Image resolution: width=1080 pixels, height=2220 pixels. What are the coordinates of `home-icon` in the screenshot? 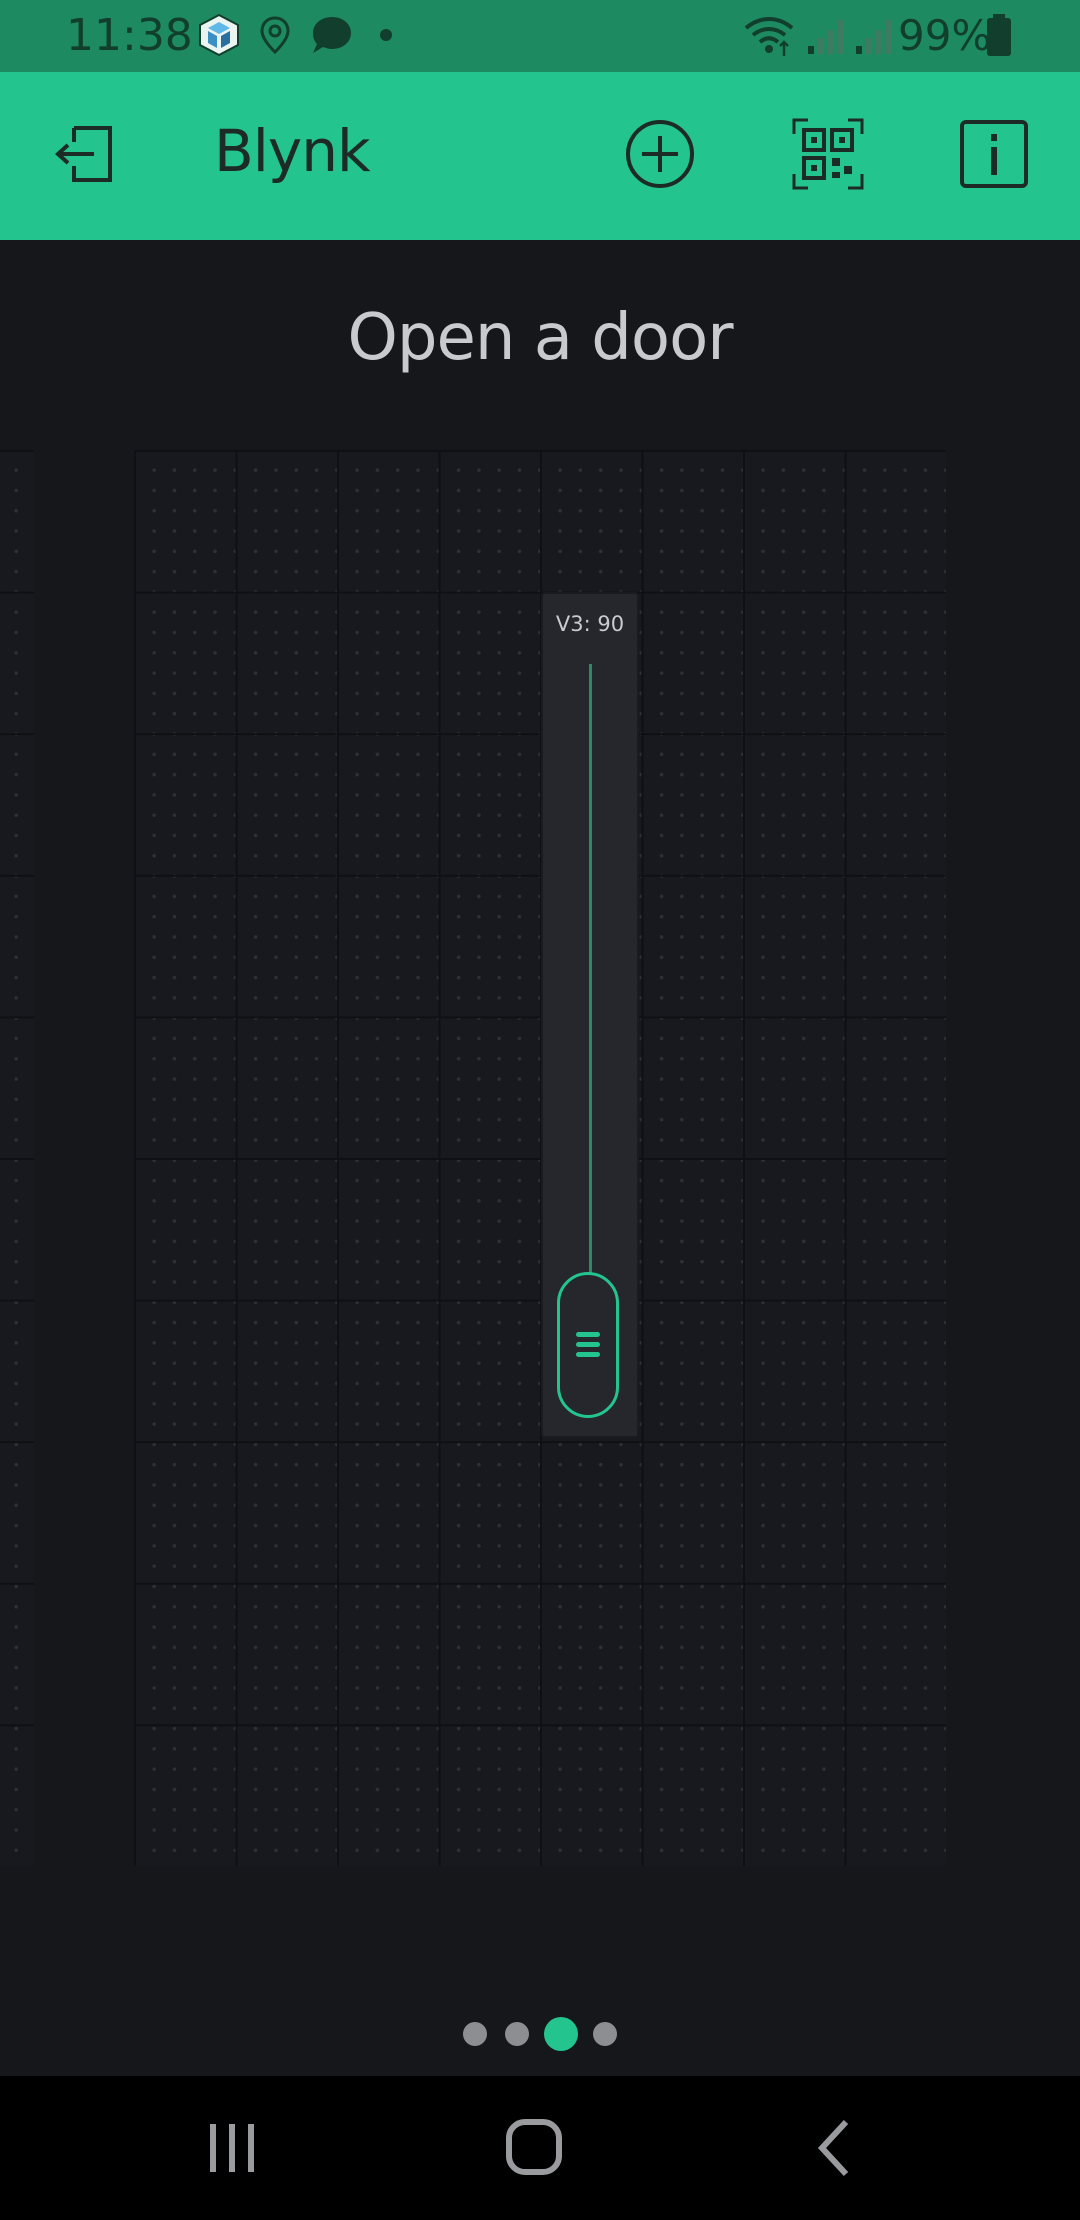 It's located at (534, 2148).